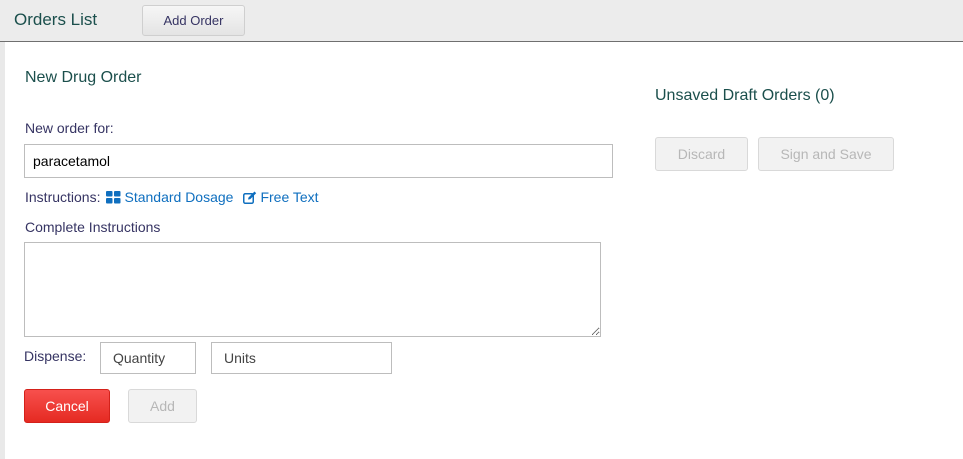 This screenshot has height=459, width=963. Describe the element at coordinates (83, 77) in the screenshot. I see `new-drug-order-heading: New Drug Order` at that location.